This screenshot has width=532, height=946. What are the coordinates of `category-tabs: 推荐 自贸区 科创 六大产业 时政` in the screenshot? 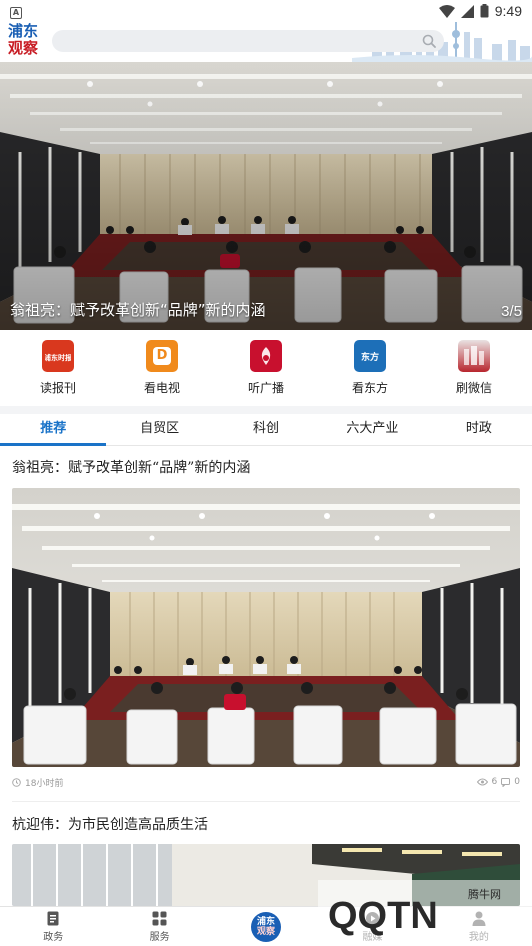 It's located at (266, 430).